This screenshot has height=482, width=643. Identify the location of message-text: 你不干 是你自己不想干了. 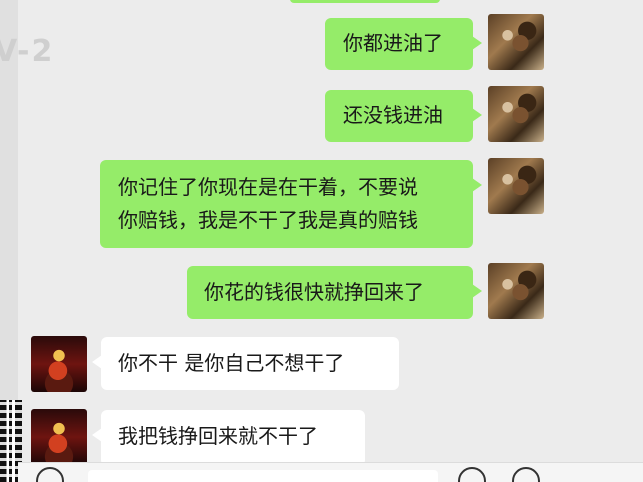
(231, 363).